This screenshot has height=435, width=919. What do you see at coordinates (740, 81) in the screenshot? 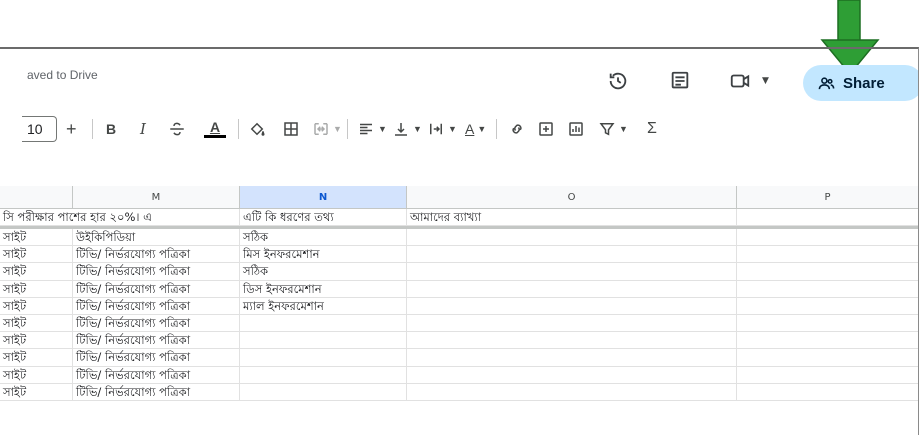
I see `meet-icon` at bounding box center [740, 81].